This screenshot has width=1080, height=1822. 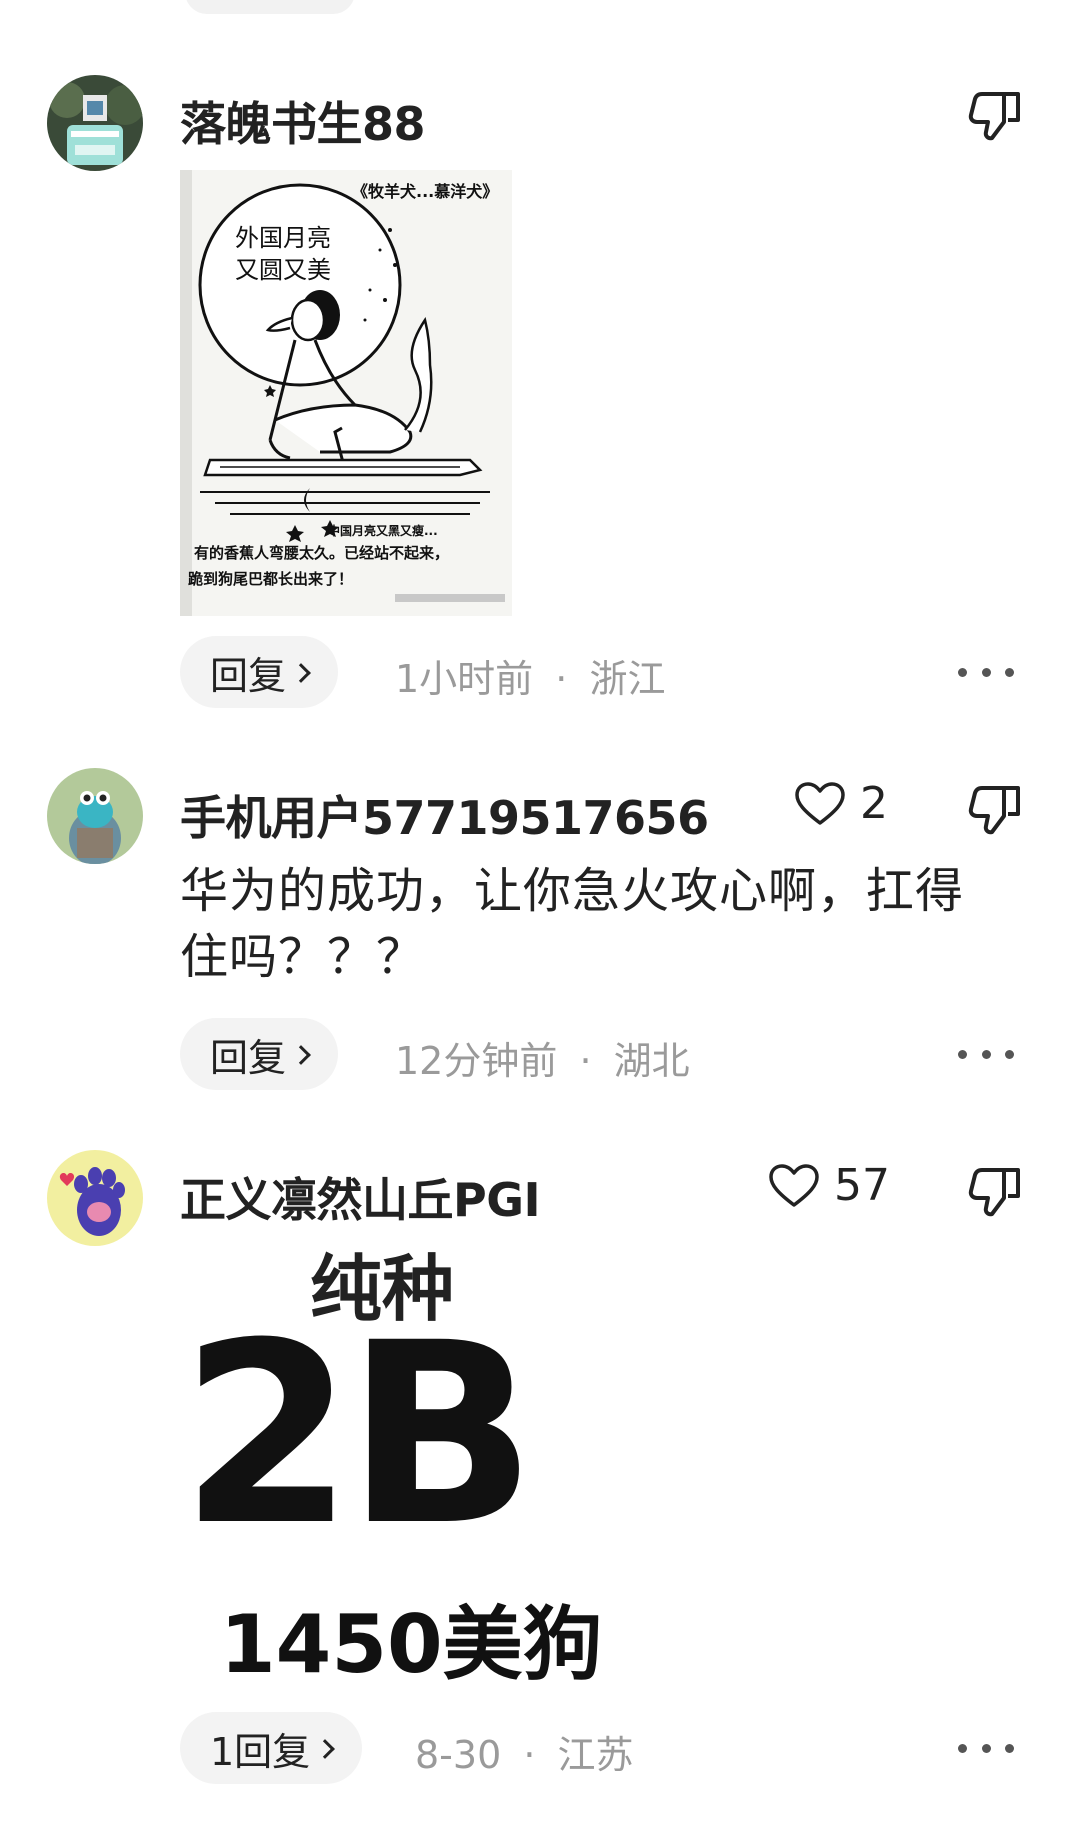 I want to click on reply-button: 1回复, so click(x=271, y=1748).